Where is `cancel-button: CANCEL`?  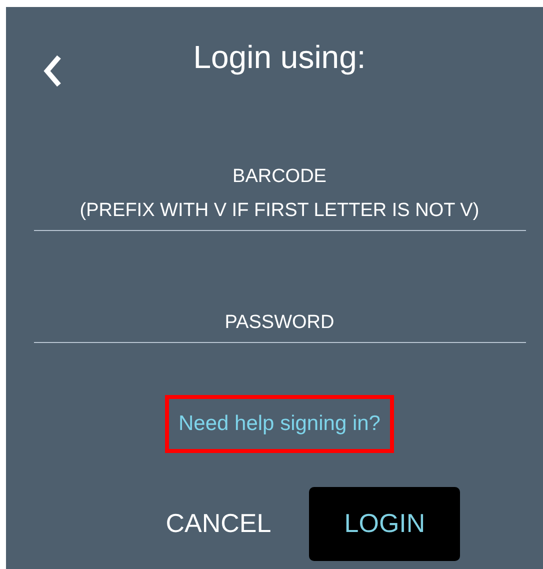 cancel-button: CANCEL is located at coordinates (219, 523).